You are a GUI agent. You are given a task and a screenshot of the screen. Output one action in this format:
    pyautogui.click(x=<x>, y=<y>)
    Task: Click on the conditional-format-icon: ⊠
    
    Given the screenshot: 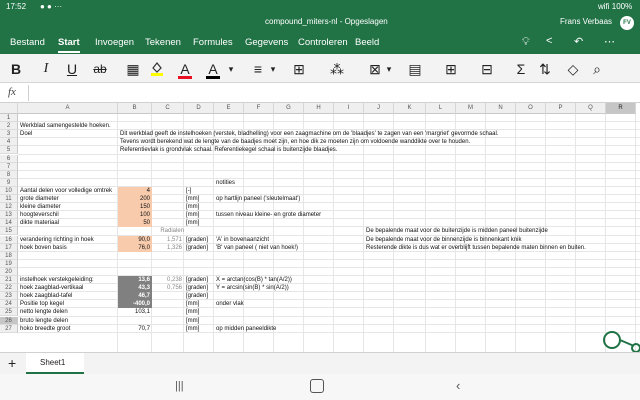 What is the action you would take?
    pyautogui.click(x=375, y=69)
    